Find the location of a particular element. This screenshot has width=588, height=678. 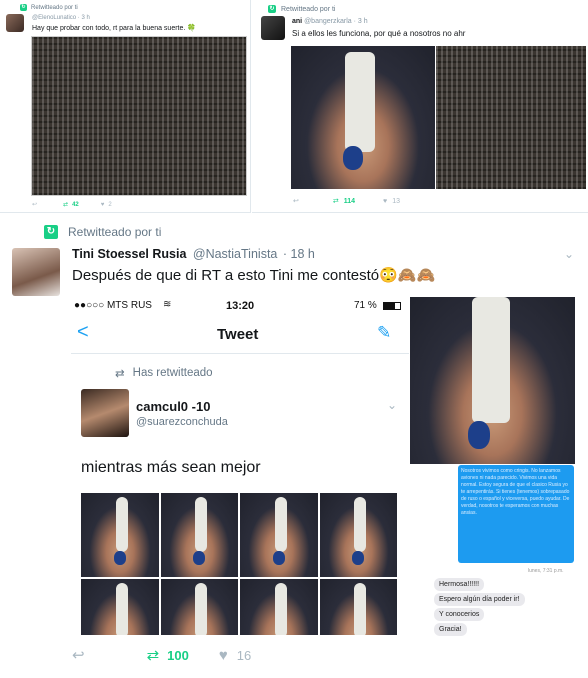

tweet-name: ani is located at coordinates (297, 21).